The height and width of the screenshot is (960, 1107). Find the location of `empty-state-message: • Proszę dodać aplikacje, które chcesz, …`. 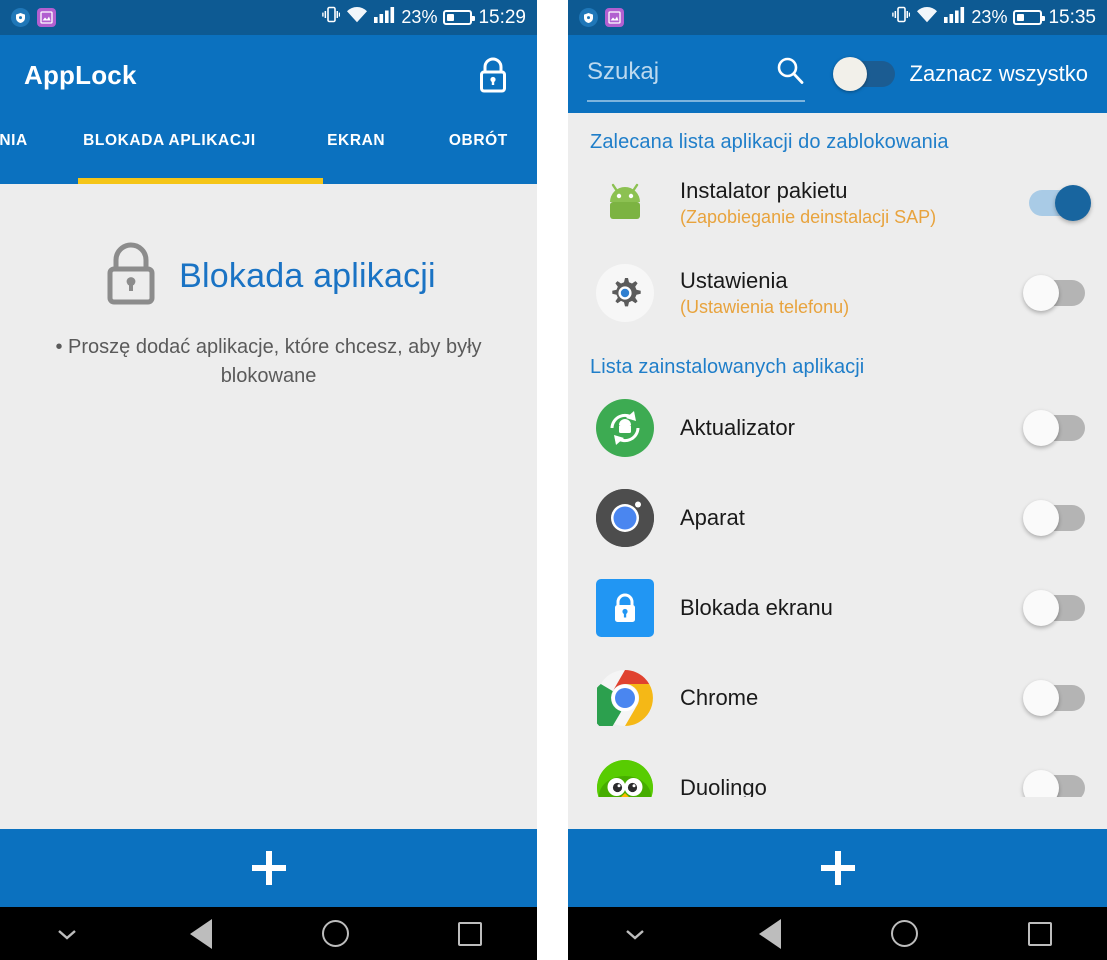

empty-state-message: • Proszę dodać aplikacje, które chcesz, … is located at coordinates (268, 361).